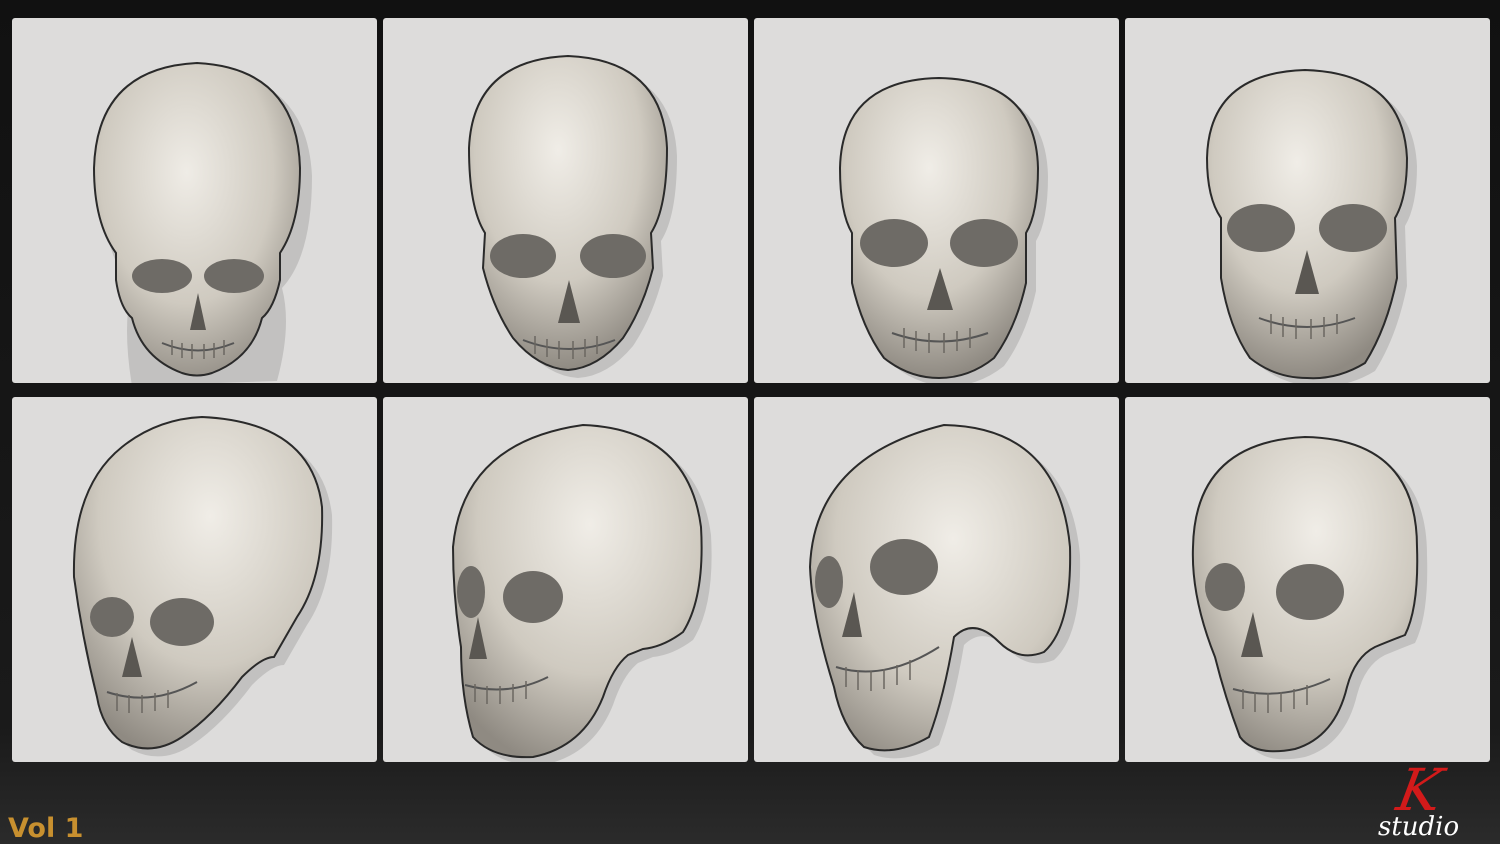 This screenshot has height=844, width=1500. I want to click on skull-three-quarter-low-left-icon, so click(944, 591).